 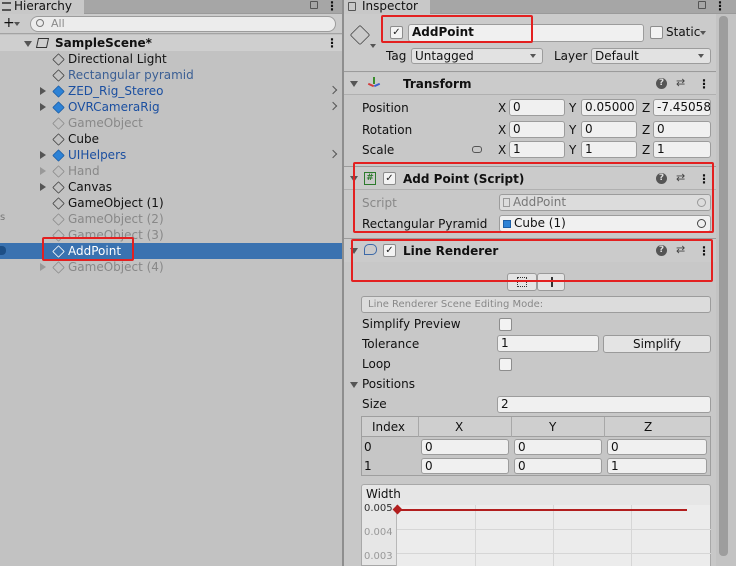 I want to click on loop-toggle, so click(x=505, y=364).